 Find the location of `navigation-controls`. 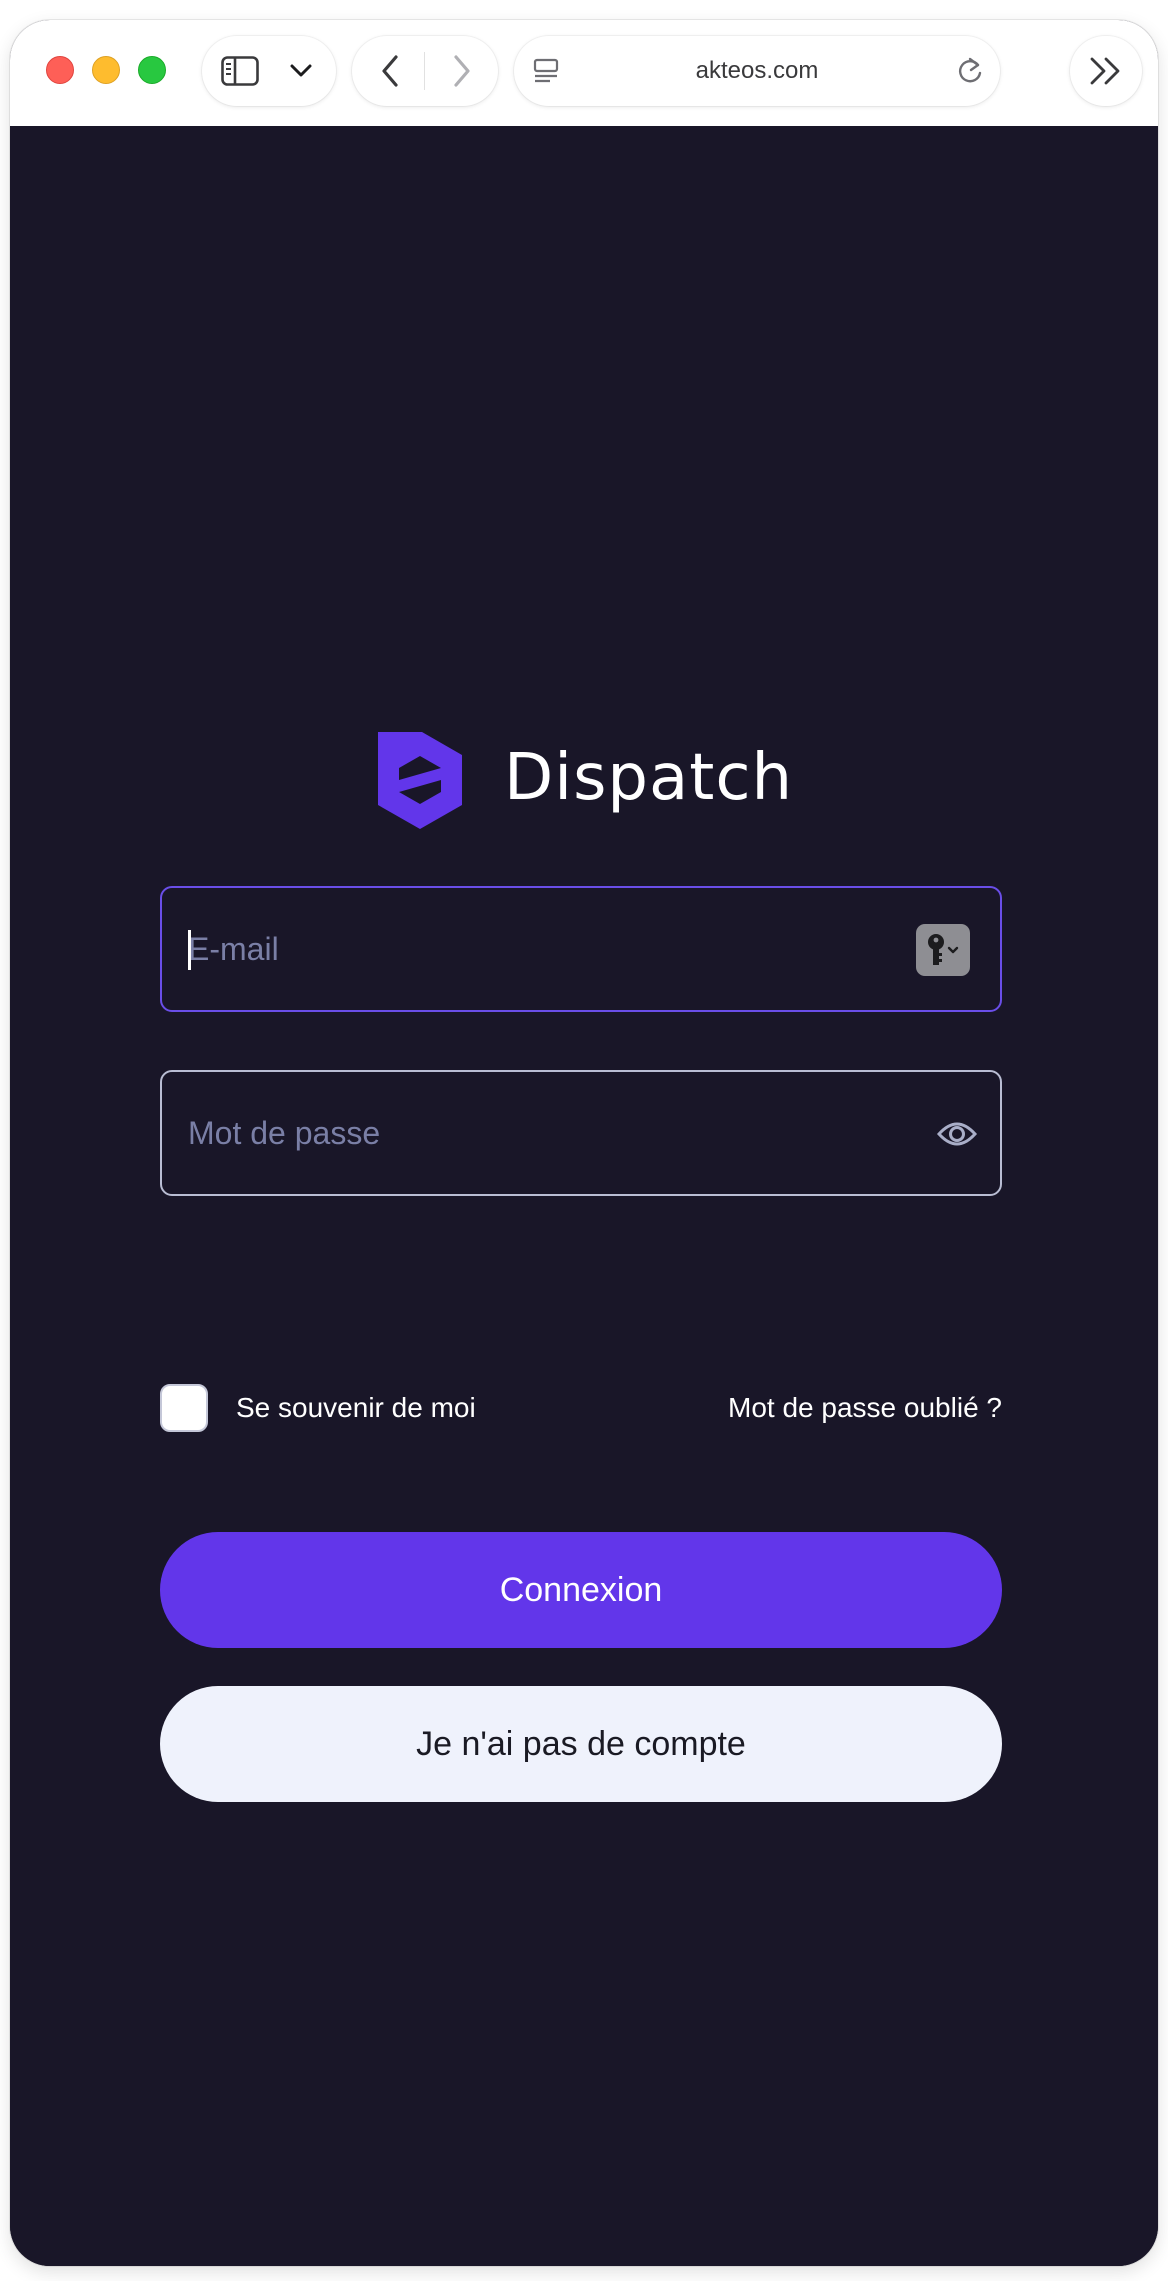

navigation-controls is located at coordinates (425, 71).